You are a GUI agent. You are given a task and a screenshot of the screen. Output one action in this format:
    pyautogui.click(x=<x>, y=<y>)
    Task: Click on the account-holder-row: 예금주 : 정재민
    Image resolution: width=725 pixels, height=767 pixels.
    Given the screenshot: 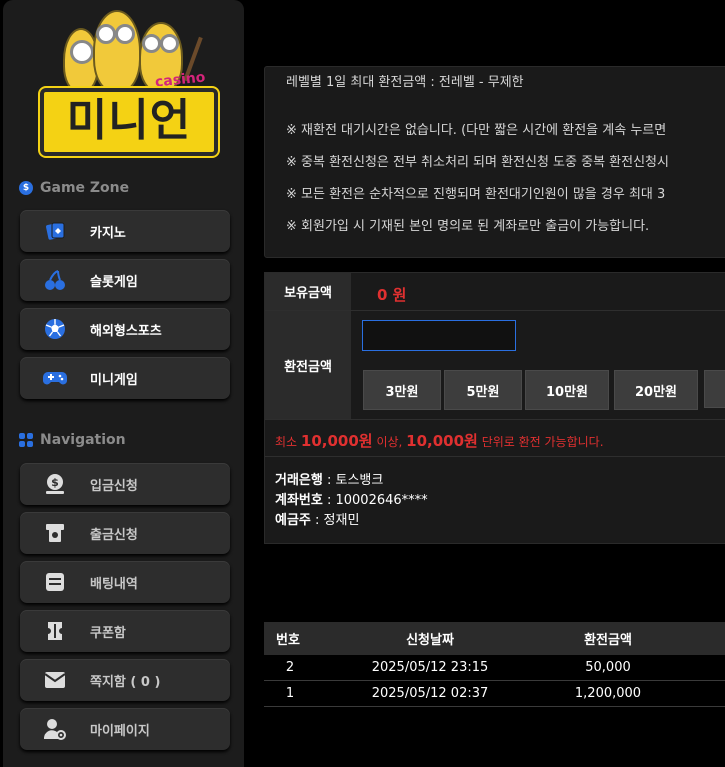 What is the action you would take?
    pyautogui.click(x=317, y=518)
    